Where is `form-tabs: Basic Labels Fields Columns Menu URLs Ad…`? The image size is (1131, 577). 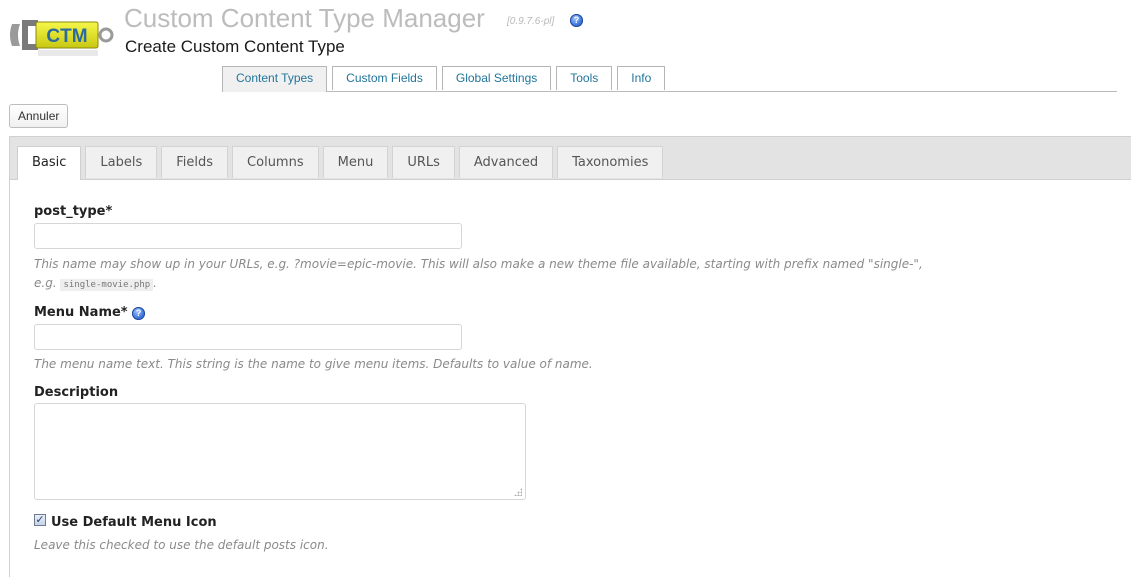
form-tabs: Basic Labels Fields Columns Menu URLs Ad… is located at coordinates (340, 163).